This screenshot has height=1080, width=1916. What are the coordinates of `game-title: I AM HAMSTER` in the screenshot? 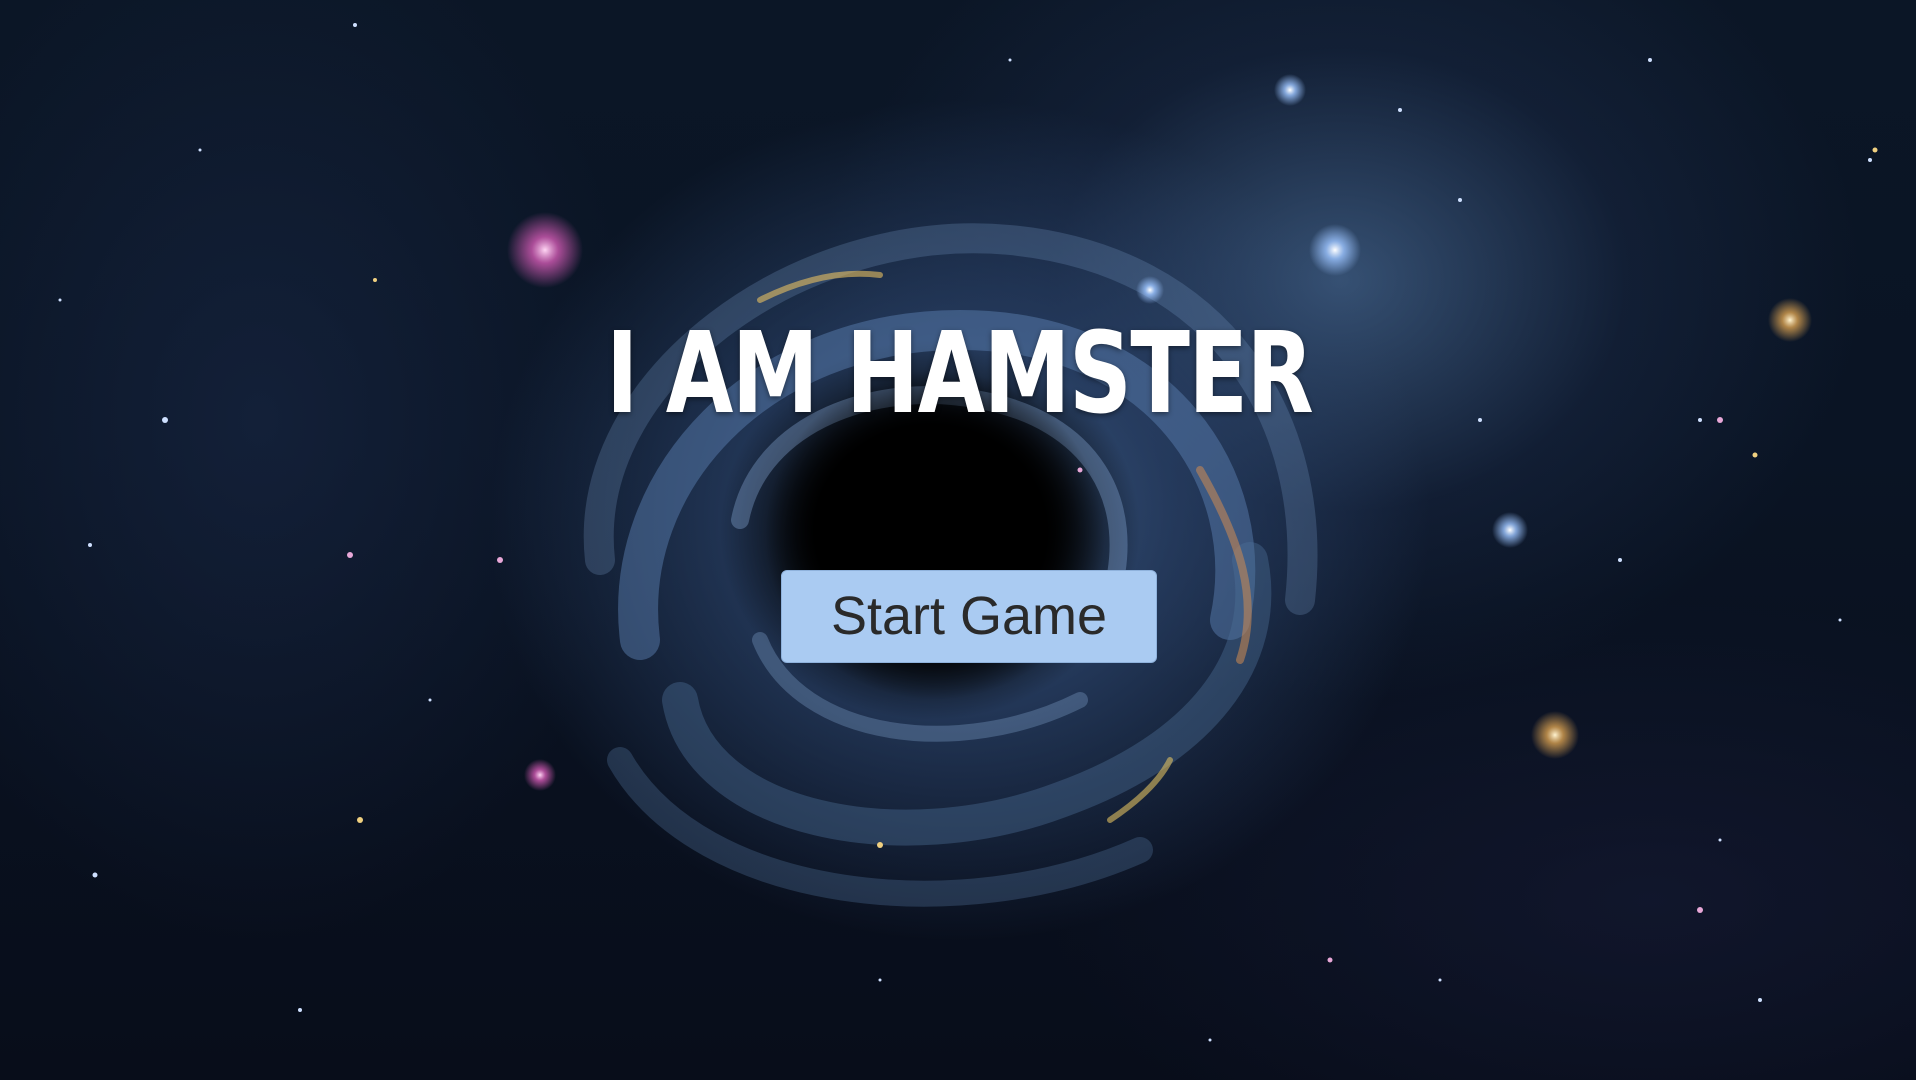 It's located at (959, 374).